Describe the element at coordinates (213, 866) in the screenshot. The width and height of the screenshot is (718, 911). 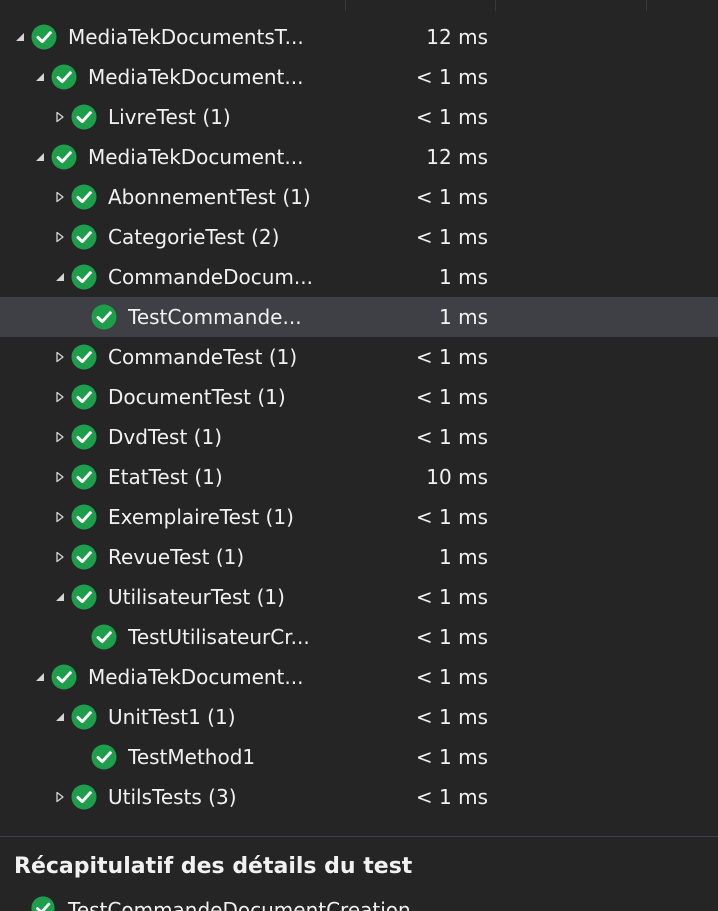
I see `summary-title: Récapitulatif des détails du test` at that location.